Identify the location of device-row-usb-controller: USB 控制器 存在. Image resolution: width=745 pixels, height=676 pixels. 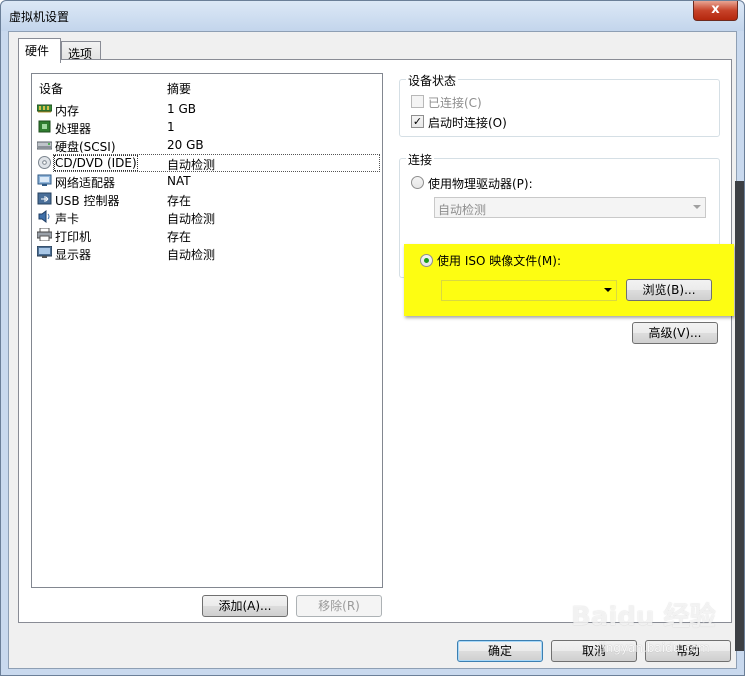
(207, 199).